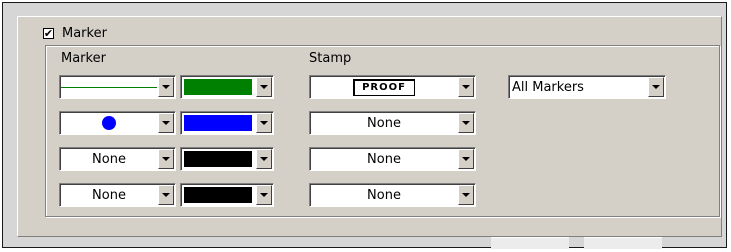 This screenshot has width=731, height=252. Describe the element at coordinates (117, 195) in the screenshot. I see `marker-style-select-4: None` at that location.